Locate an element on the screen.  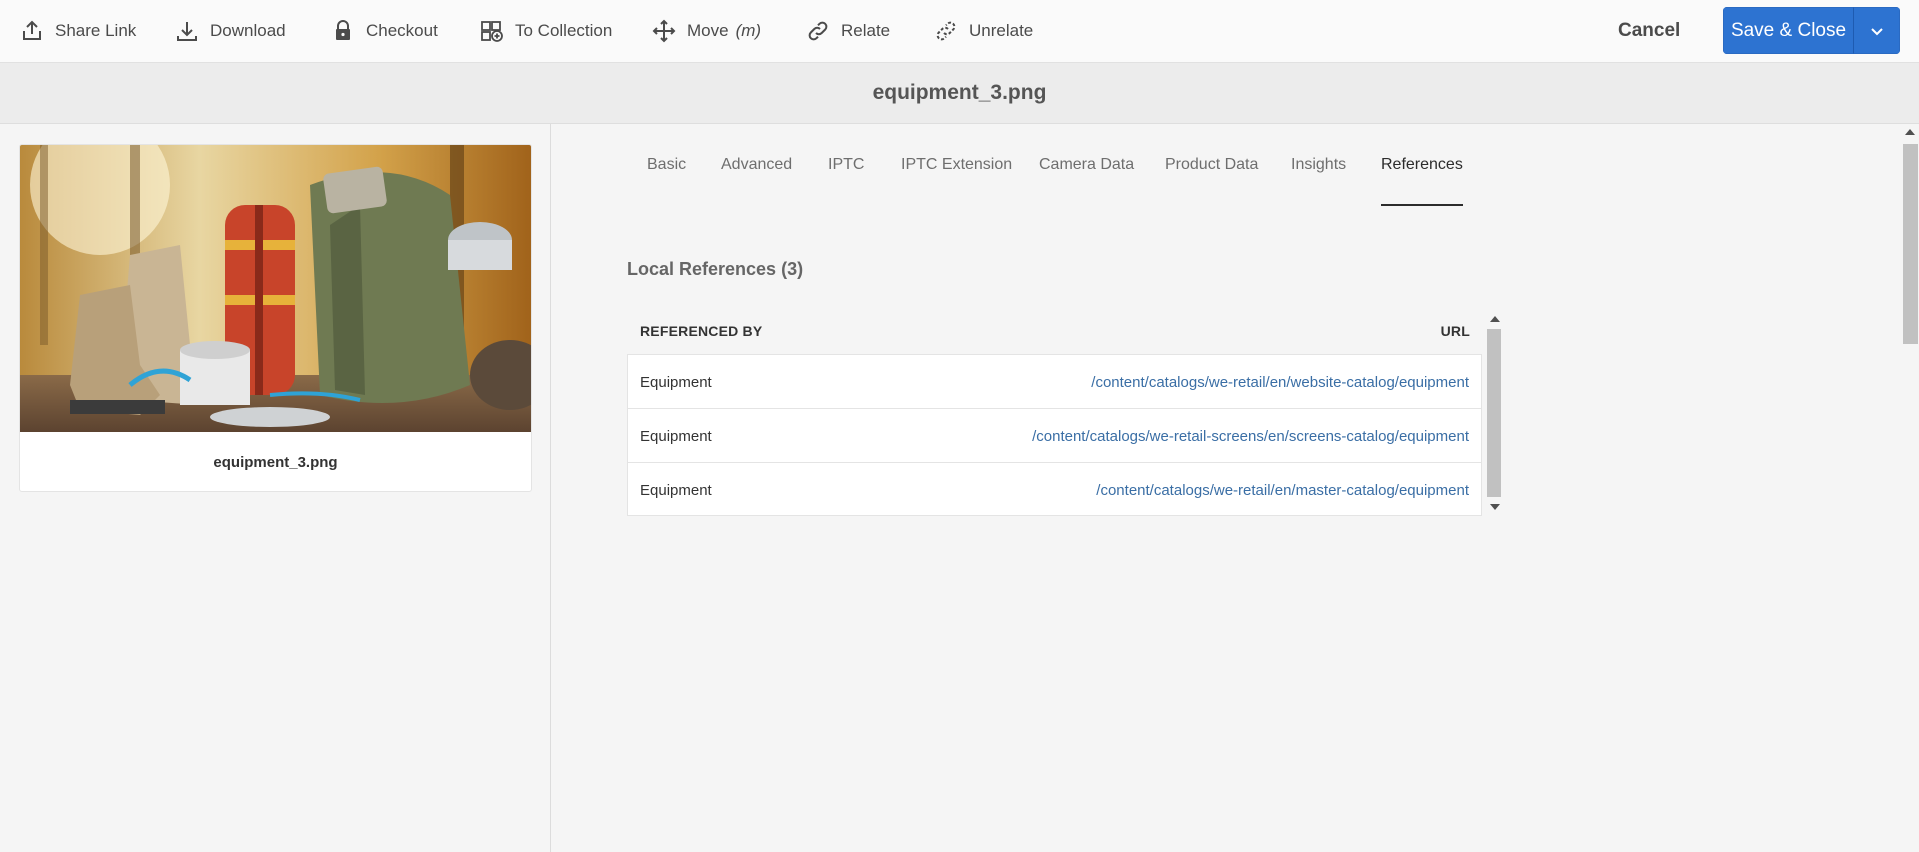
scroll-down-arrow-icon is located at coordinates (1495, 507).